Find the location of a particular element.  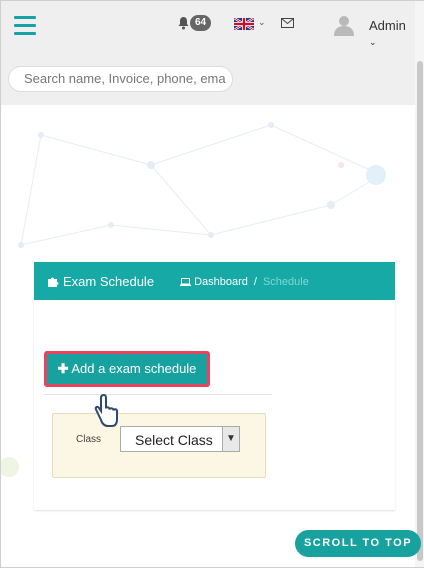

class-label: Class is located at coordinates (89, 439).